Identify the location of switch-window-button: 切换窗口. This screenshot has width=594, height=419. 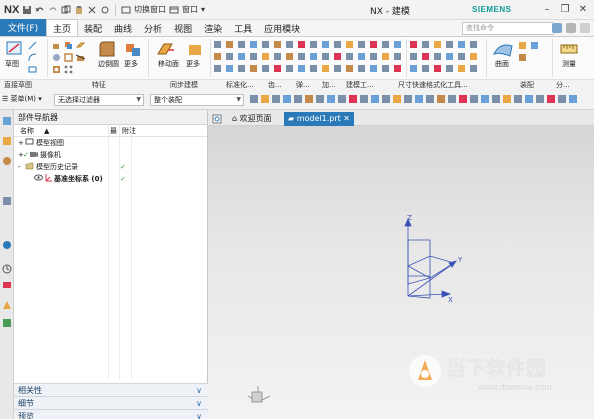
(150, 9).